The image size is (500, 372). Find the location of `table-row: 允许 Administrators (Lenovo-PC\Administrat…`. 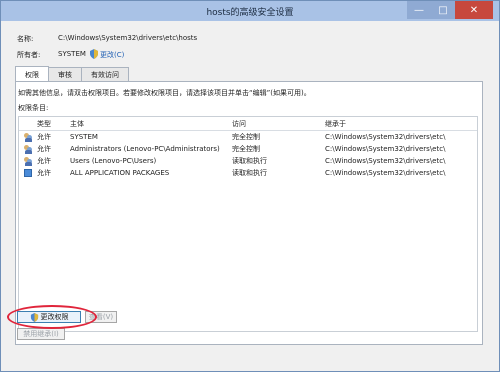

table-row: 允许 Administrators (Lenovo-PC\Administrat… is located at coordinates (248, 149).